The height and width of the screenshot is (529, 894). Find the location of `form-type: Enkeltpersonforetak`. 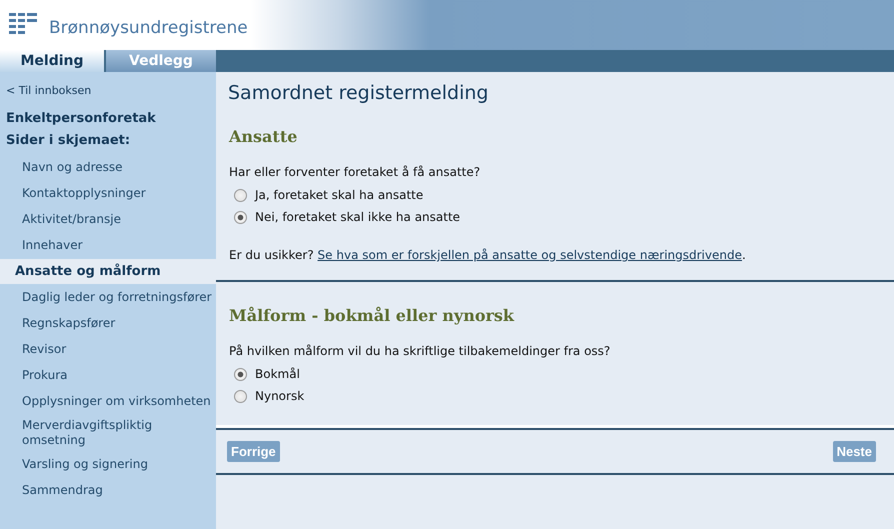

form-type: Enkeltpersonforetak is located at coordinates (81, 118).